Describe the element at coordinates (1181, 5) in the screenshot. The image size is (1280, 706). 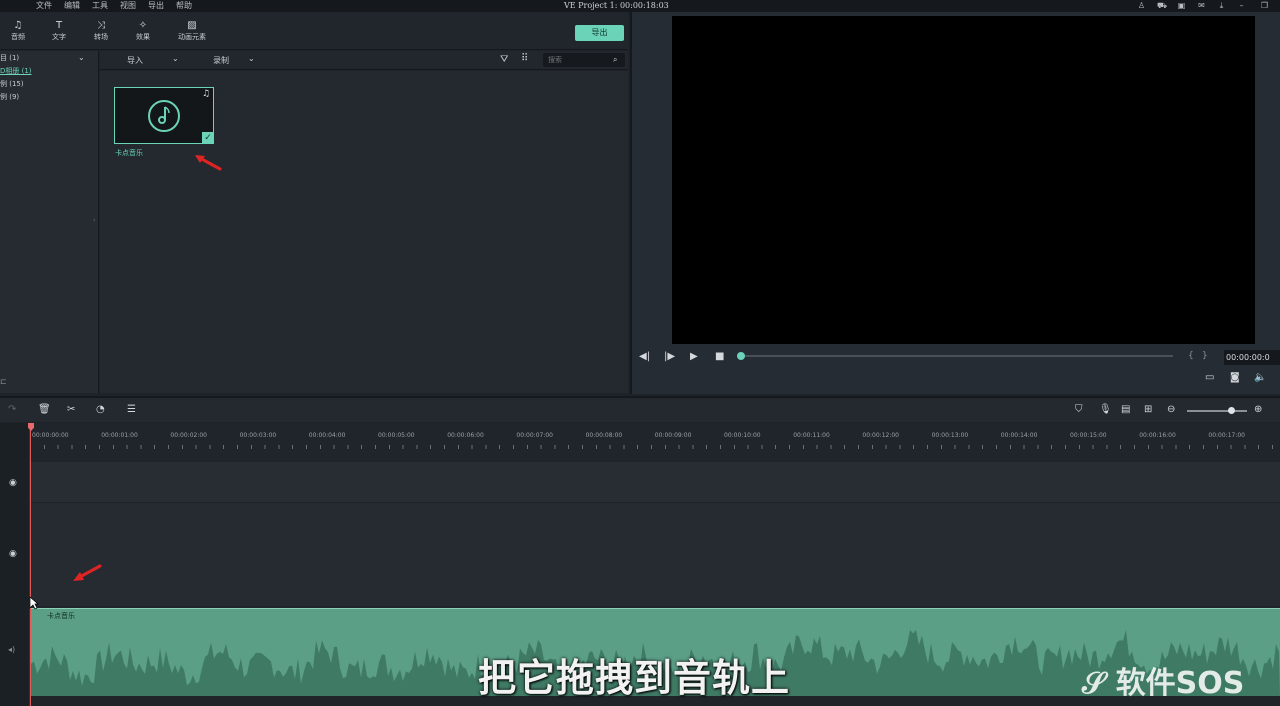
I see `save-icon: ▣` at that location.